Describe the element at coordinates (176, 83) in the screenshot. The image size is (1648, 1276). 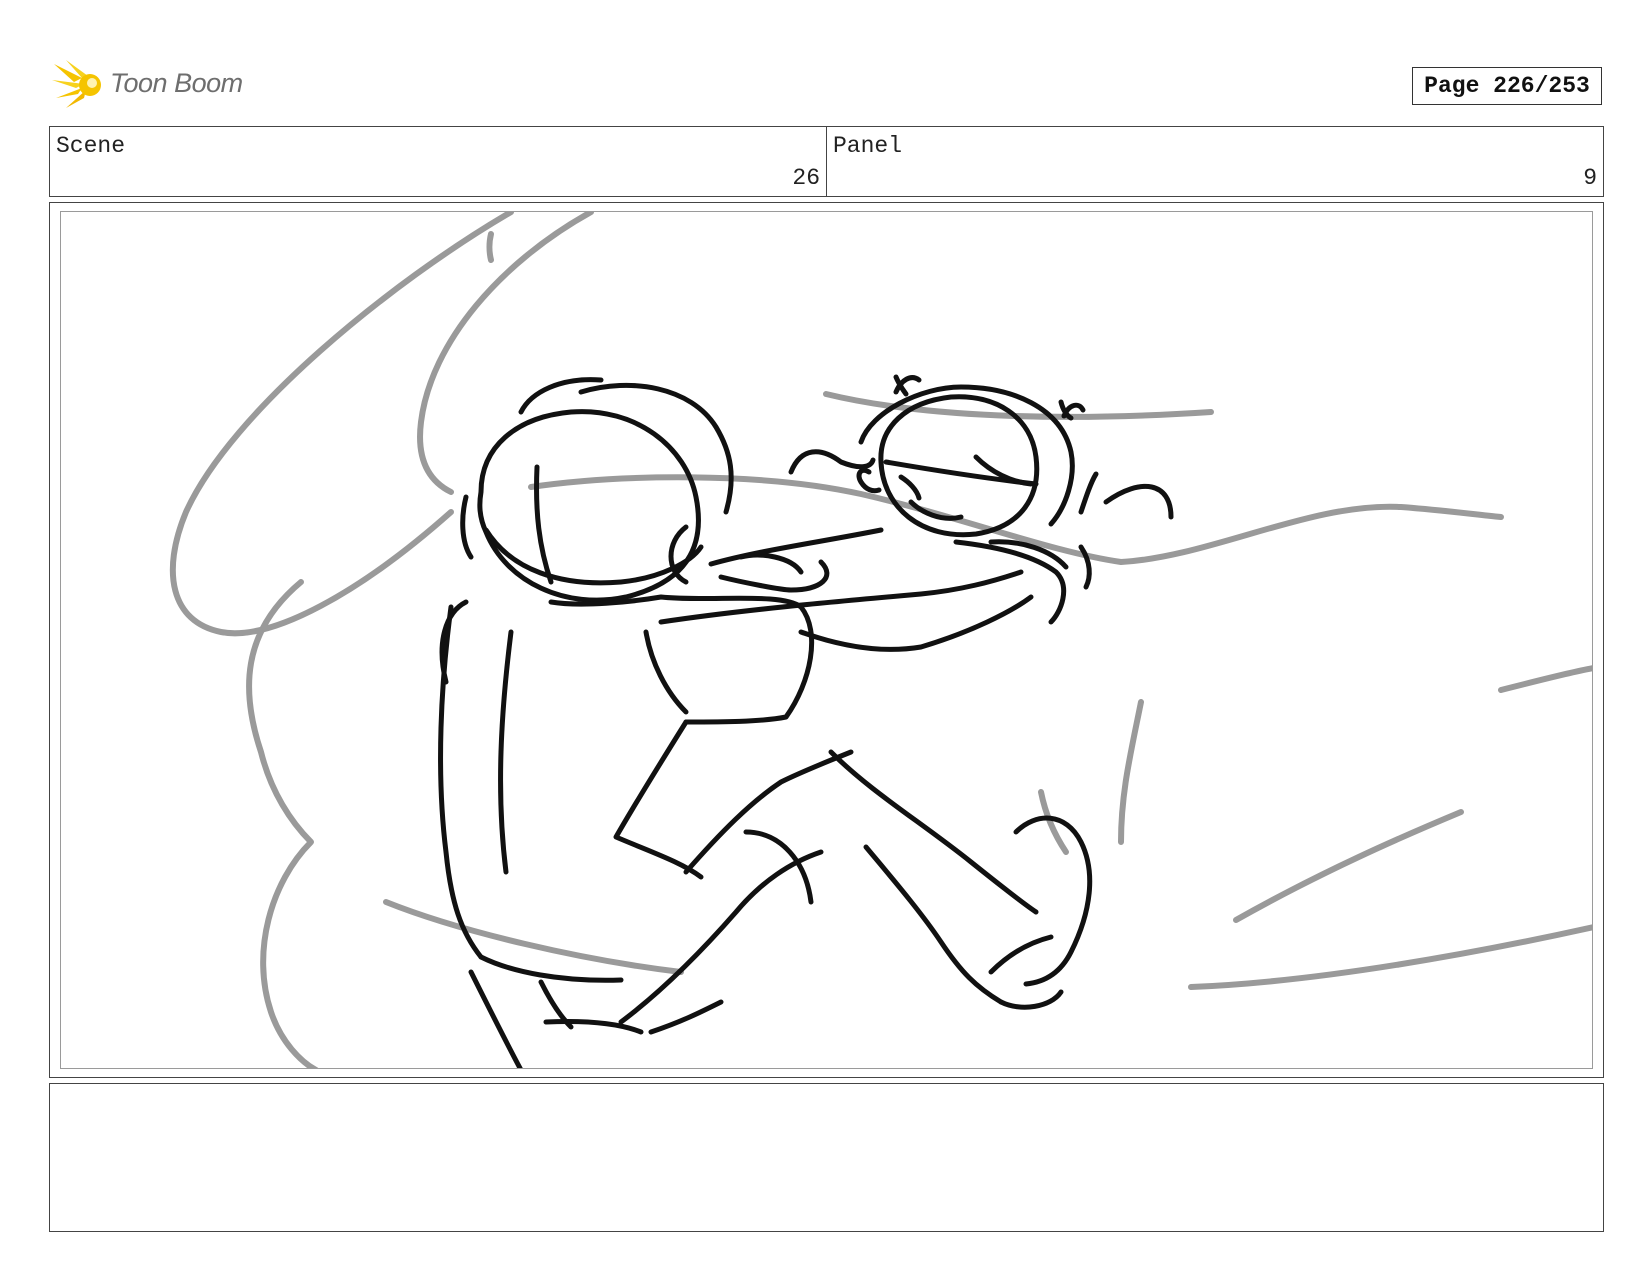
I see `logo-wordmark: Toon Boom` at that location.